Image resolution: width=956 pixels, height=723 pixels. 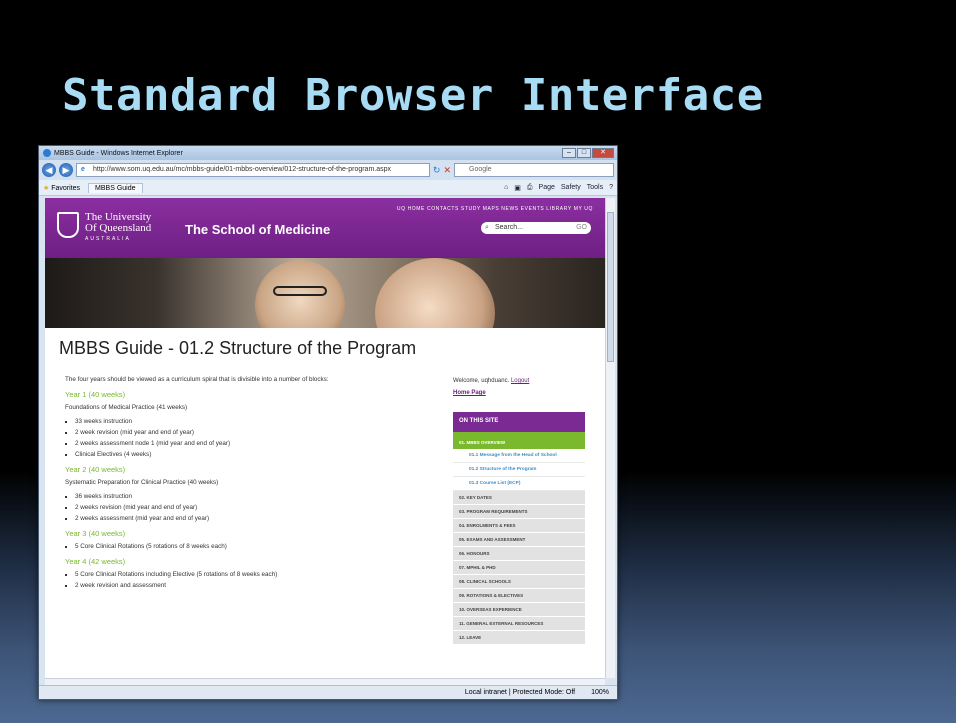 What do you see at coordinates (95, 533) in the screenshot?
I see `year-heading: Year 3 (40 weeks)` at bounding box center [95, 533].